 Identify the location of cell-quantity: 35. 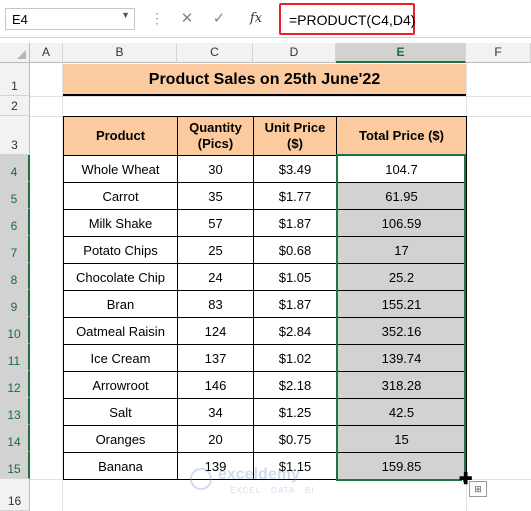
(215, 196).